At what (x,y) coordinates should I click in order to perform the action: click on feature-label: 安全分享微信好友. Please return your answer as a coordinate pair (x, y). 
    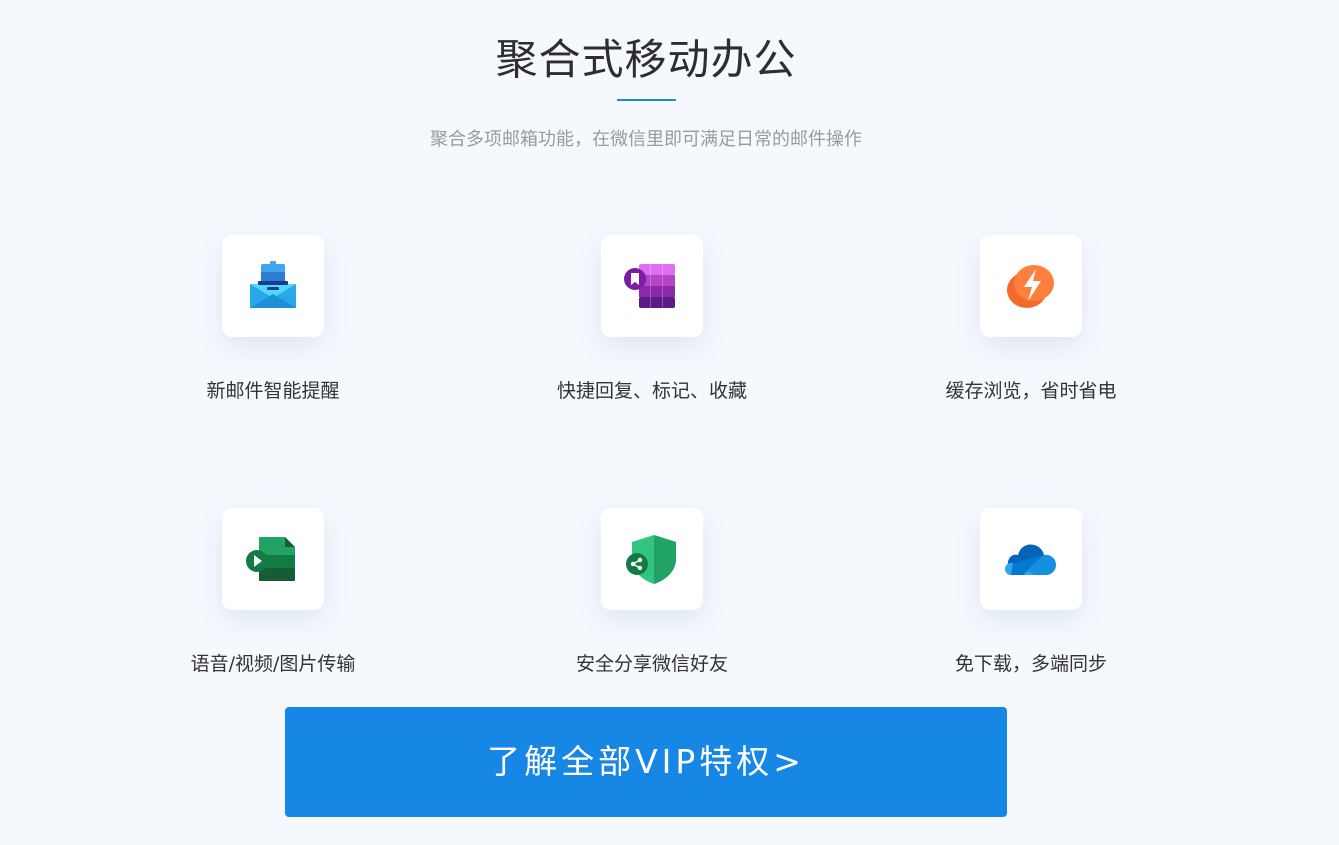
    Looking at the image, I should click on (651, 664).